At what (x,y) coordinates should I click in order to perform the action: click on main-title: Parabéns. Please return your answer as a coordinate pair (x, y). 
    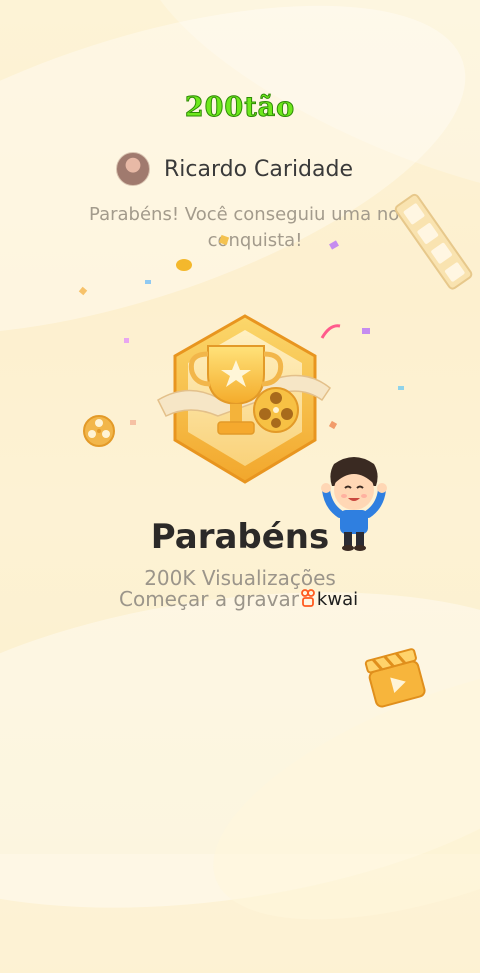
    Looking at the image, I should click on (240, 537).